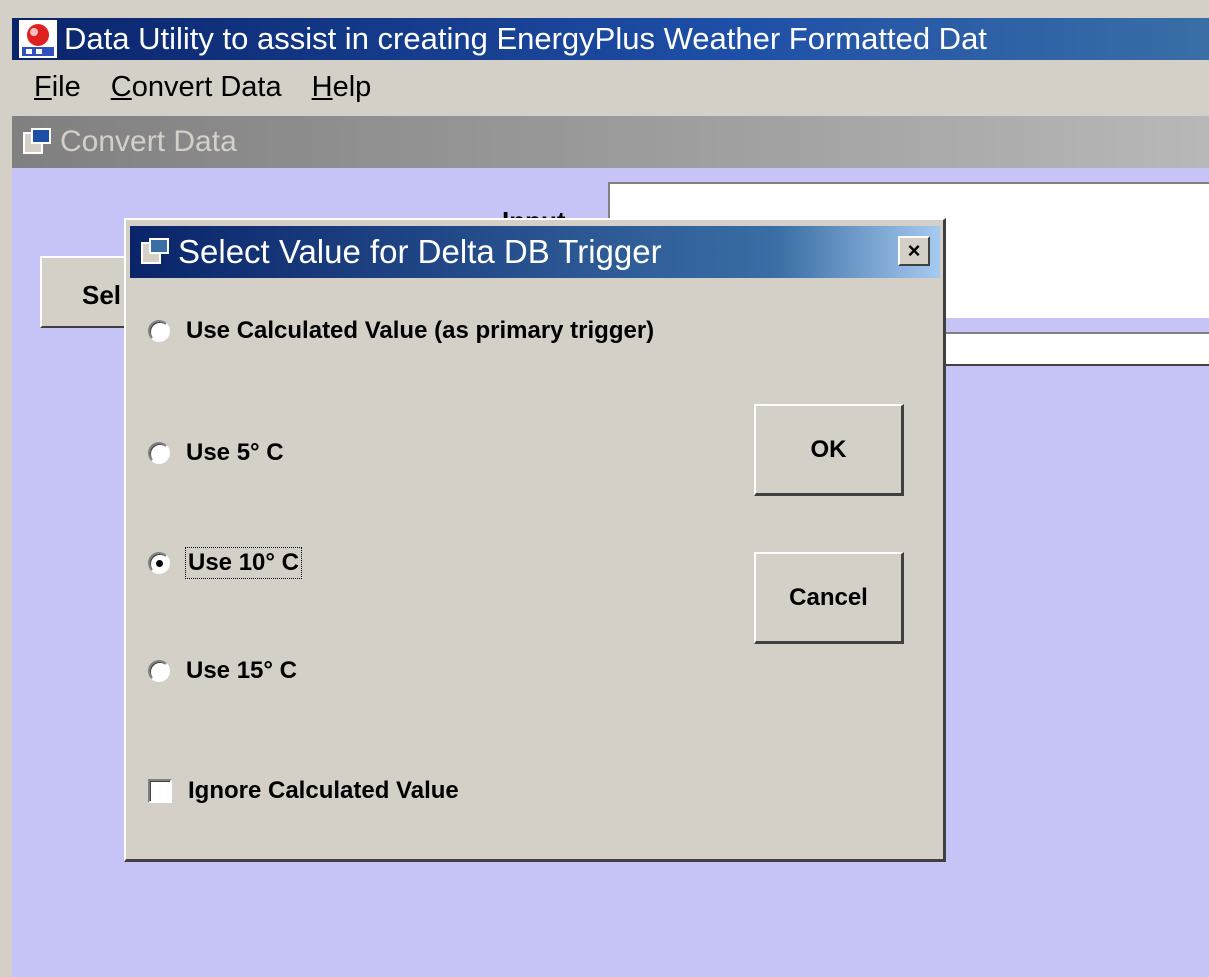 The width and height of the screenshot is (1209, 977). I want to click on option-15c: Use 15° C, so click(222, 671).